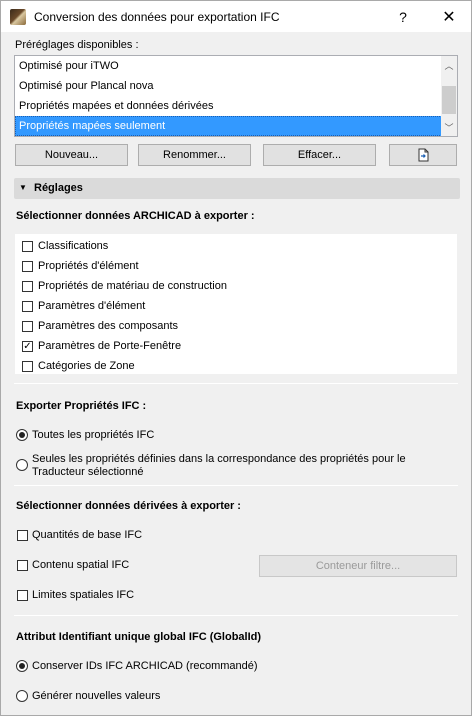  What do you see at coordinates (132, 286) in the screenshot?
I see `checkbox-label: Propriétés de matériau de construction` at bounding box center [132, 286].